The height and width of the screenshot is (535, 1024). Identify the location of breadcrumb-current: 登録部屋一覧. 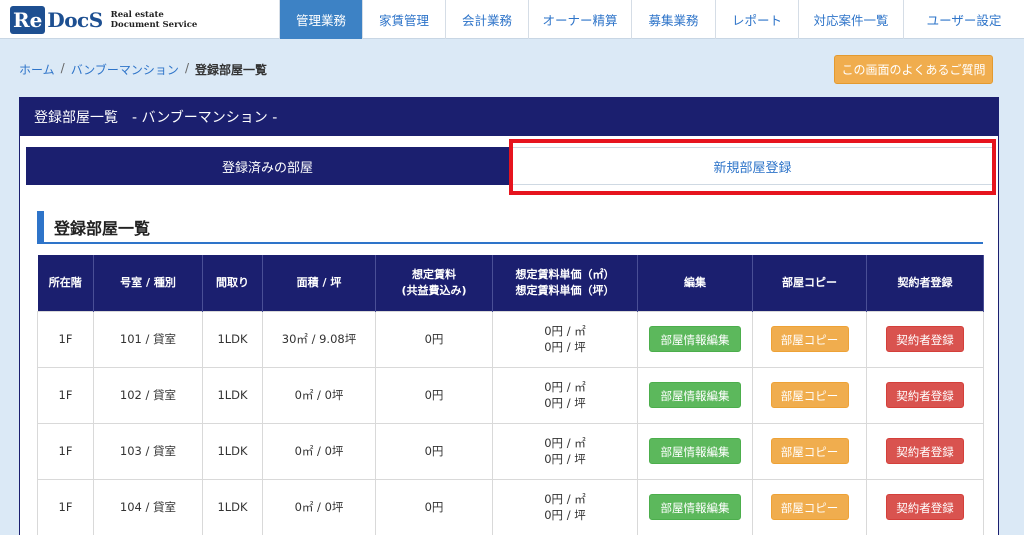
(230, 70).